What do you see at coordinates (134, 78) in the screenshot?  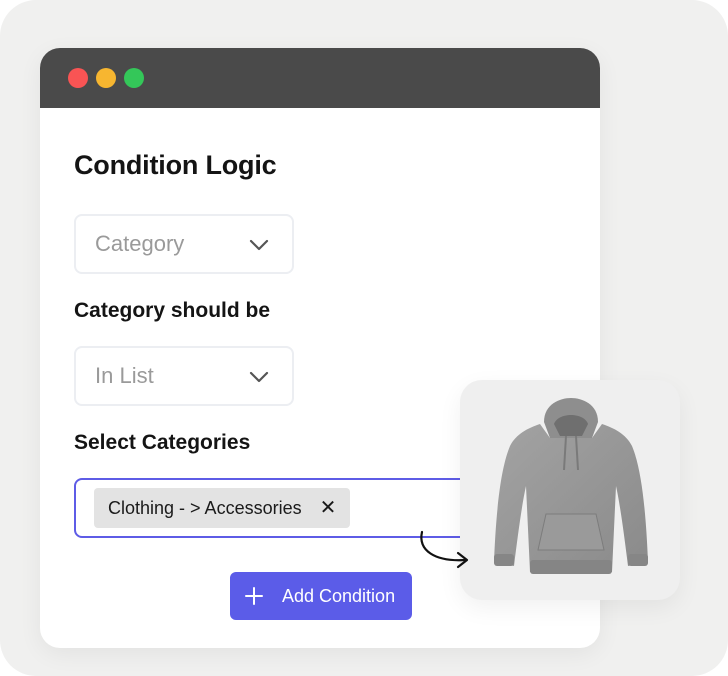 I see `maximize-window-button` at bounding box center [134, 78].